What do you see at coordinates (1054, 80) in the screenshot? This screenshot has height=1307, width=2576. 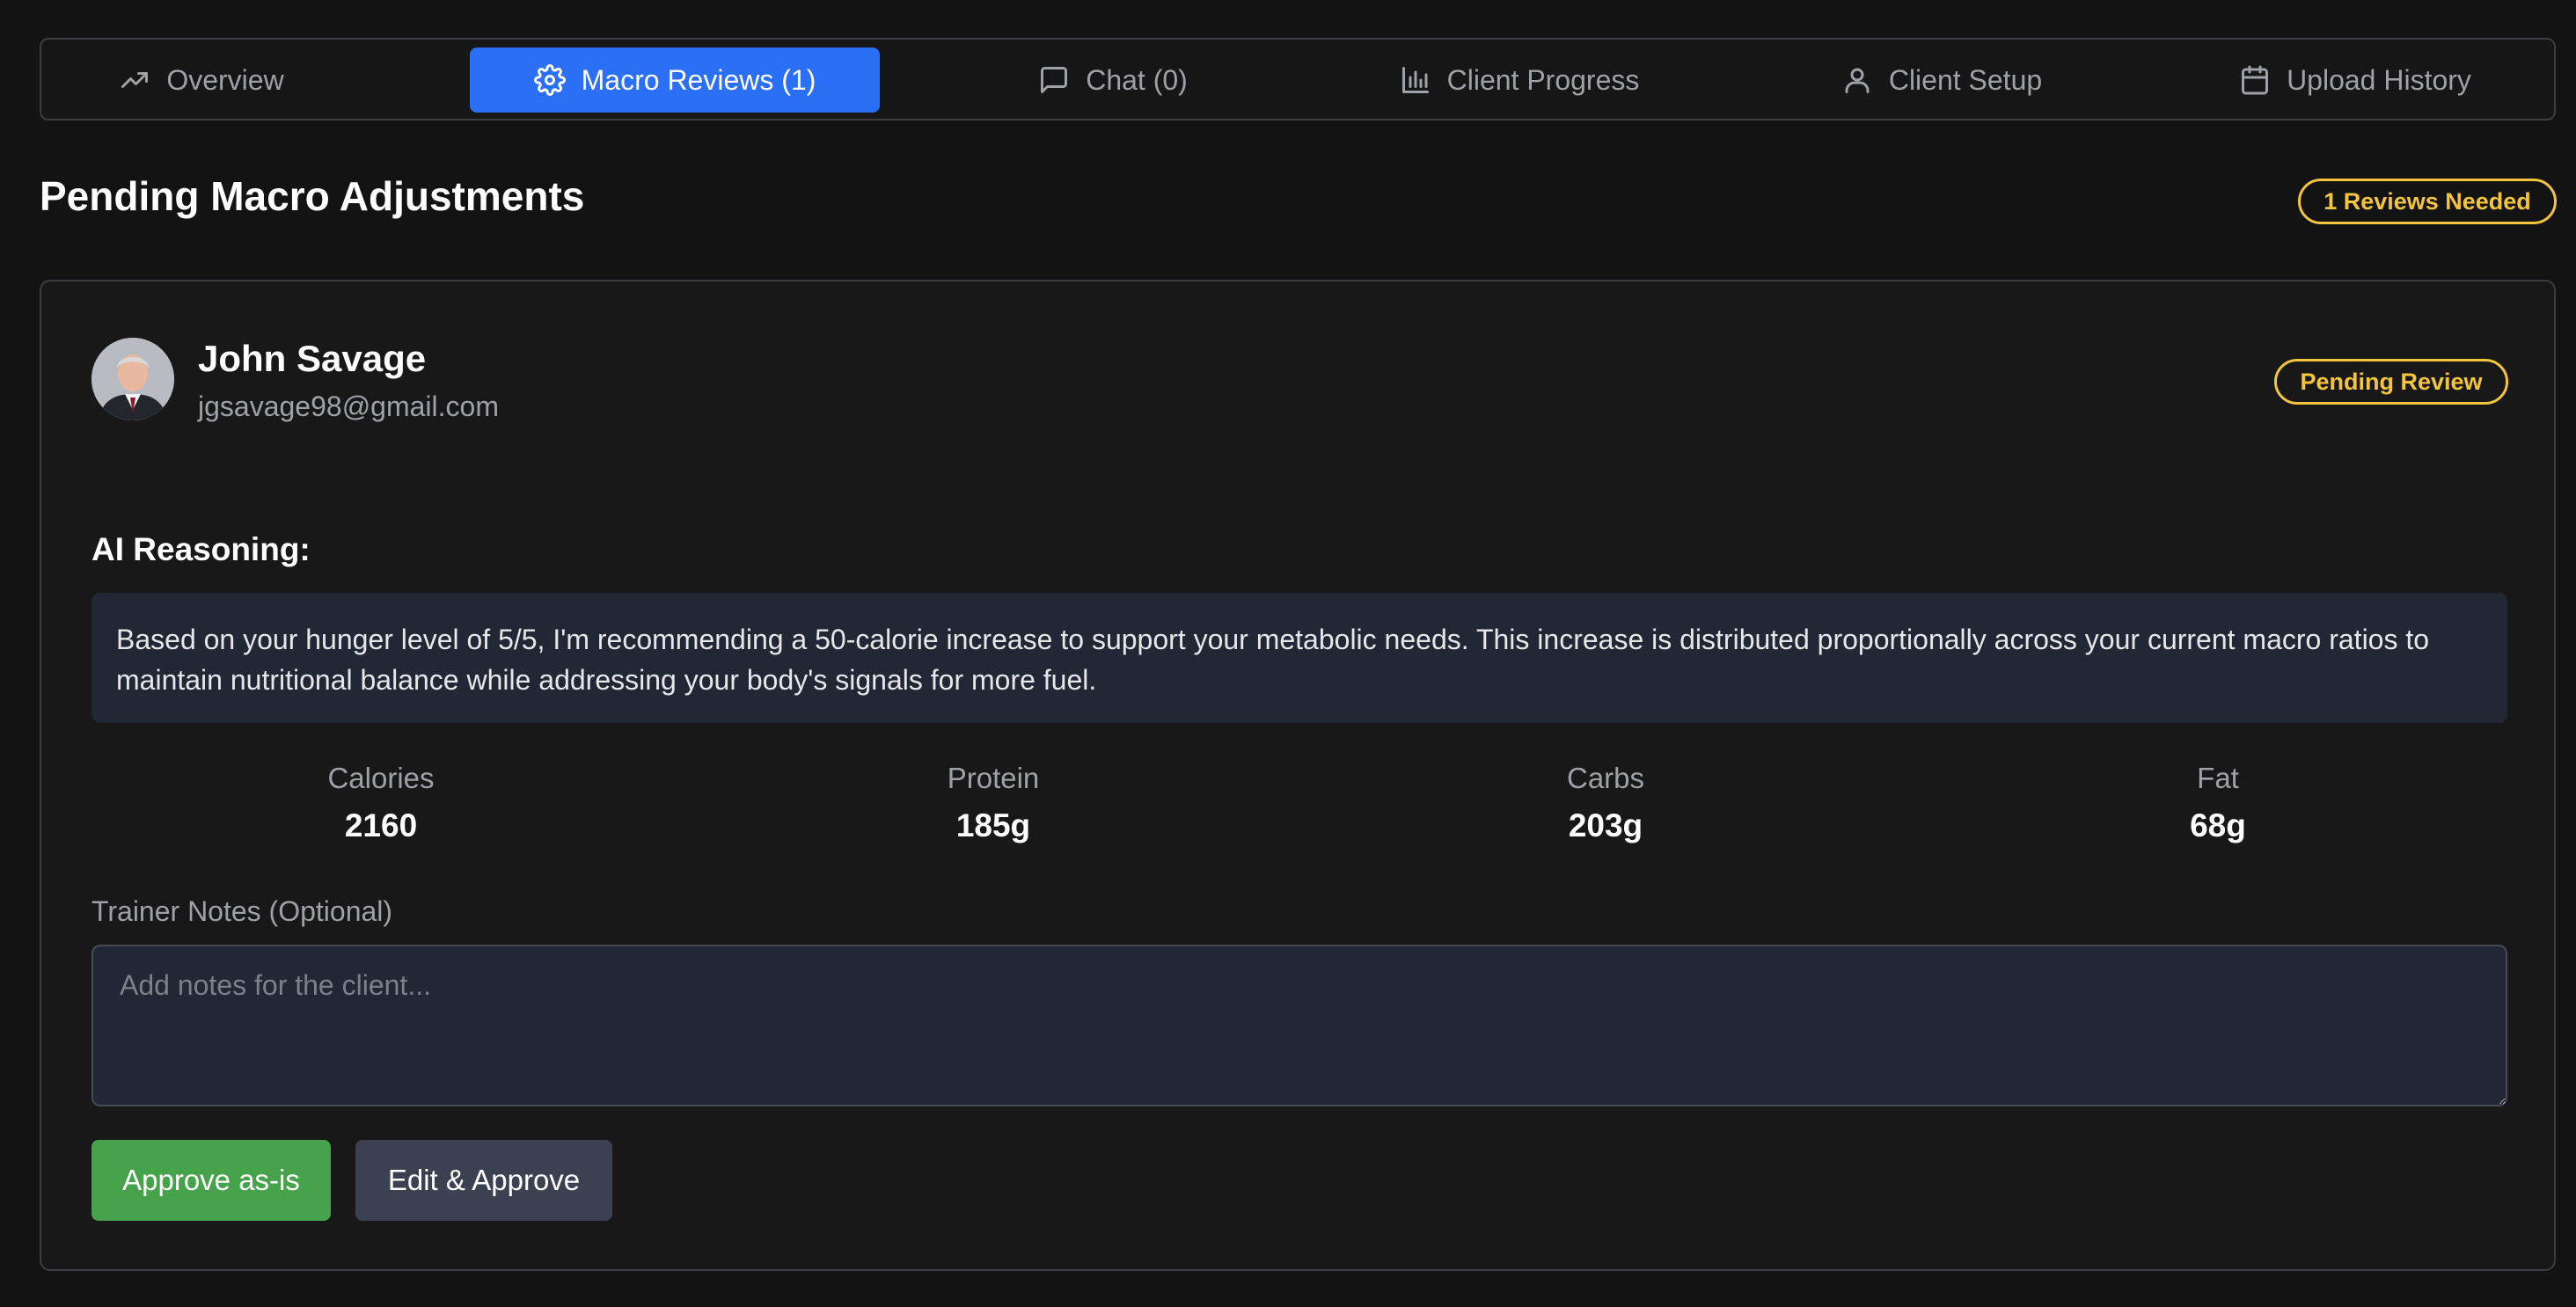 I see `chat-icon` at bounding box center [1054, 80].